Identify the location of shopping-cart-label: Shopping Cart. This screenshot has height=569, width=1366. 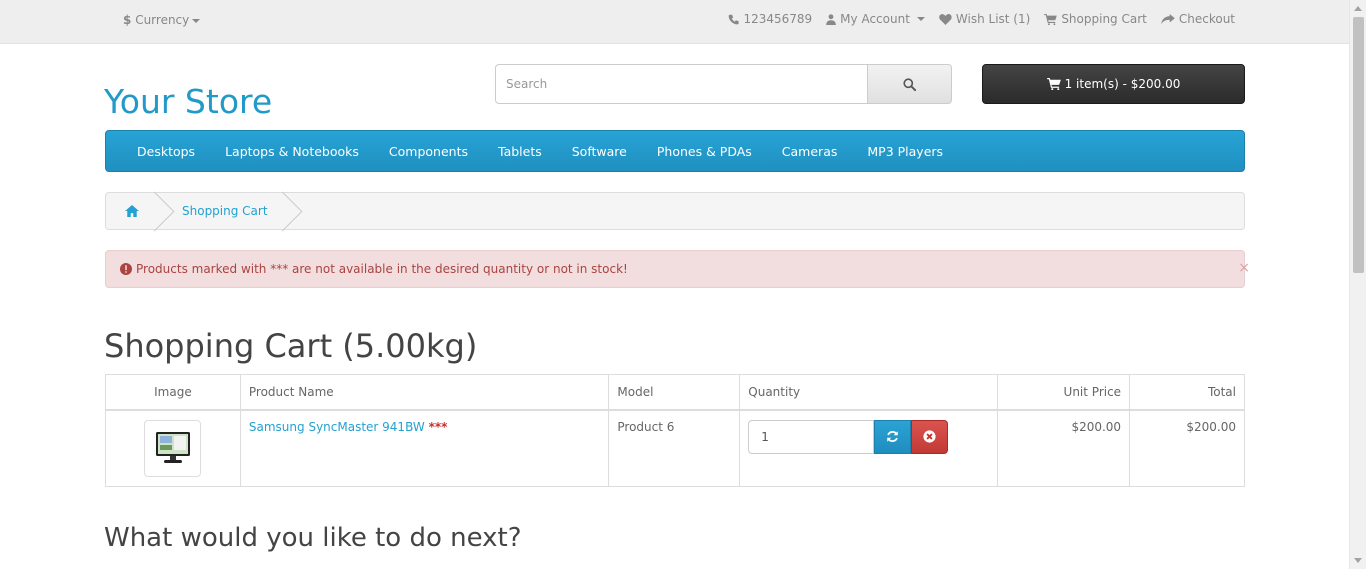
(1104, 19).